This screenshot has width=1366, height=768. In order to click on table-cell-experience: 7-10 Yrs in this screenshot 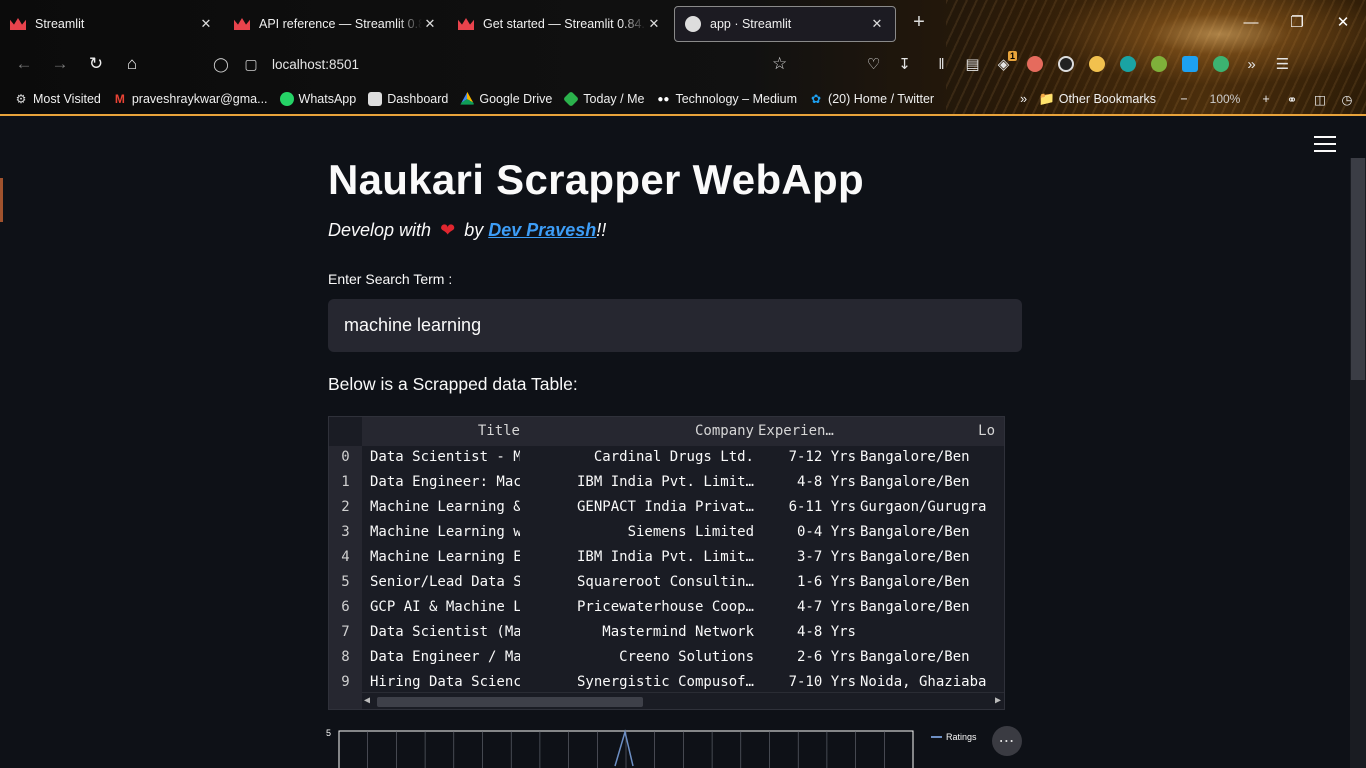, I will do `click(807, 682)`.